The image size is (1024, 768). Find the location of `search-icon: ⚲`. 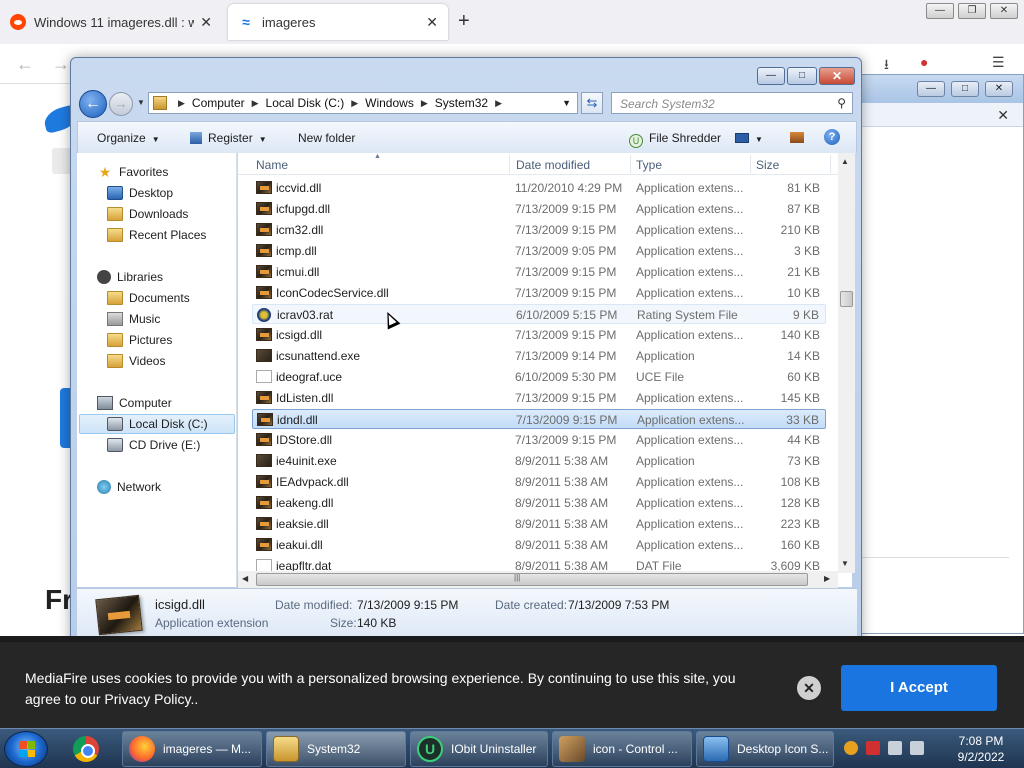

search-icon: ⚲ is located at coordinates (841, 103).